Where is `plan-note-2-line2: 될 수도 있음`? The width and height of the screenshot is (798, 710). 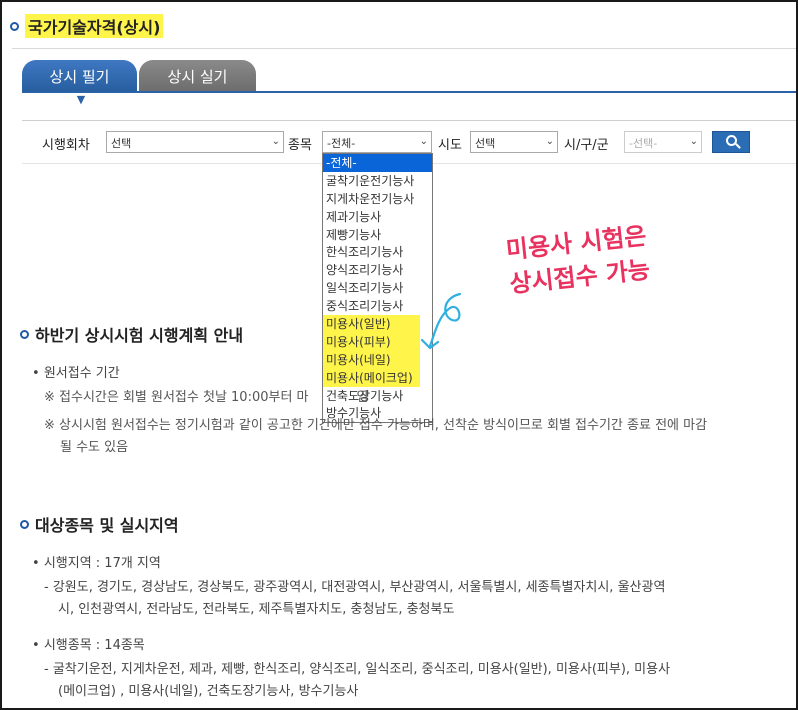
plan-note-2-line2: 될 수도 있음 is located at coordinates (94, 447).